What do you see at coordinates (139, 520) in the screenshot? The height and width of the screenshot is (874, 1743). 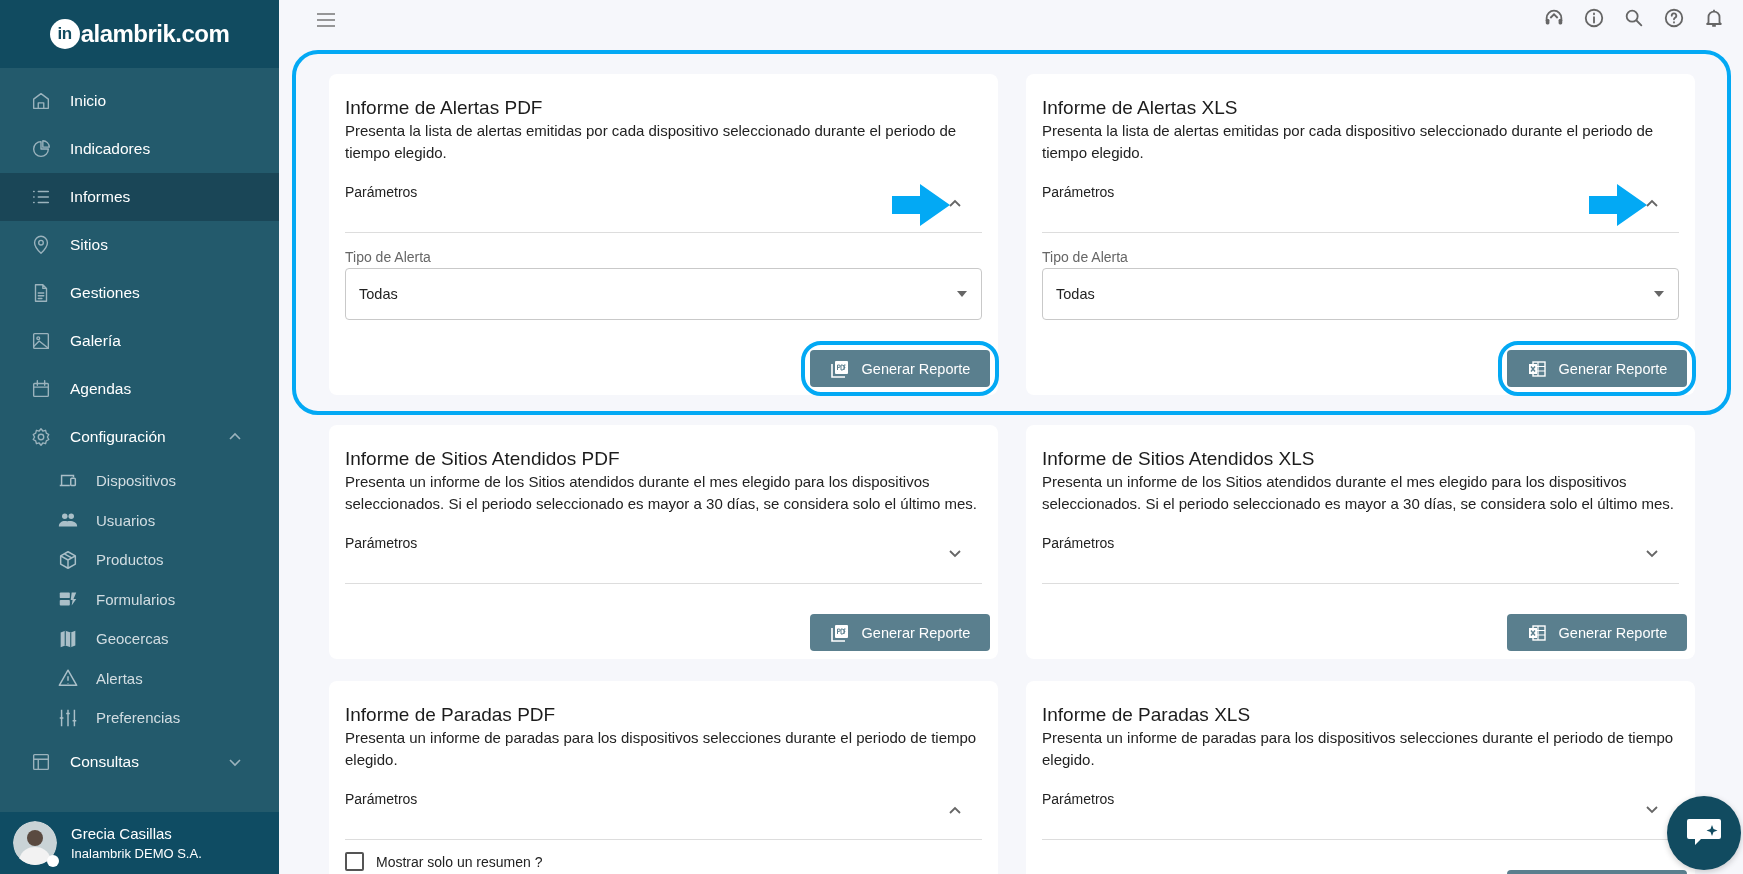 I see `sidebar-subitem: Usuarios` at bounding box center [139, 520].